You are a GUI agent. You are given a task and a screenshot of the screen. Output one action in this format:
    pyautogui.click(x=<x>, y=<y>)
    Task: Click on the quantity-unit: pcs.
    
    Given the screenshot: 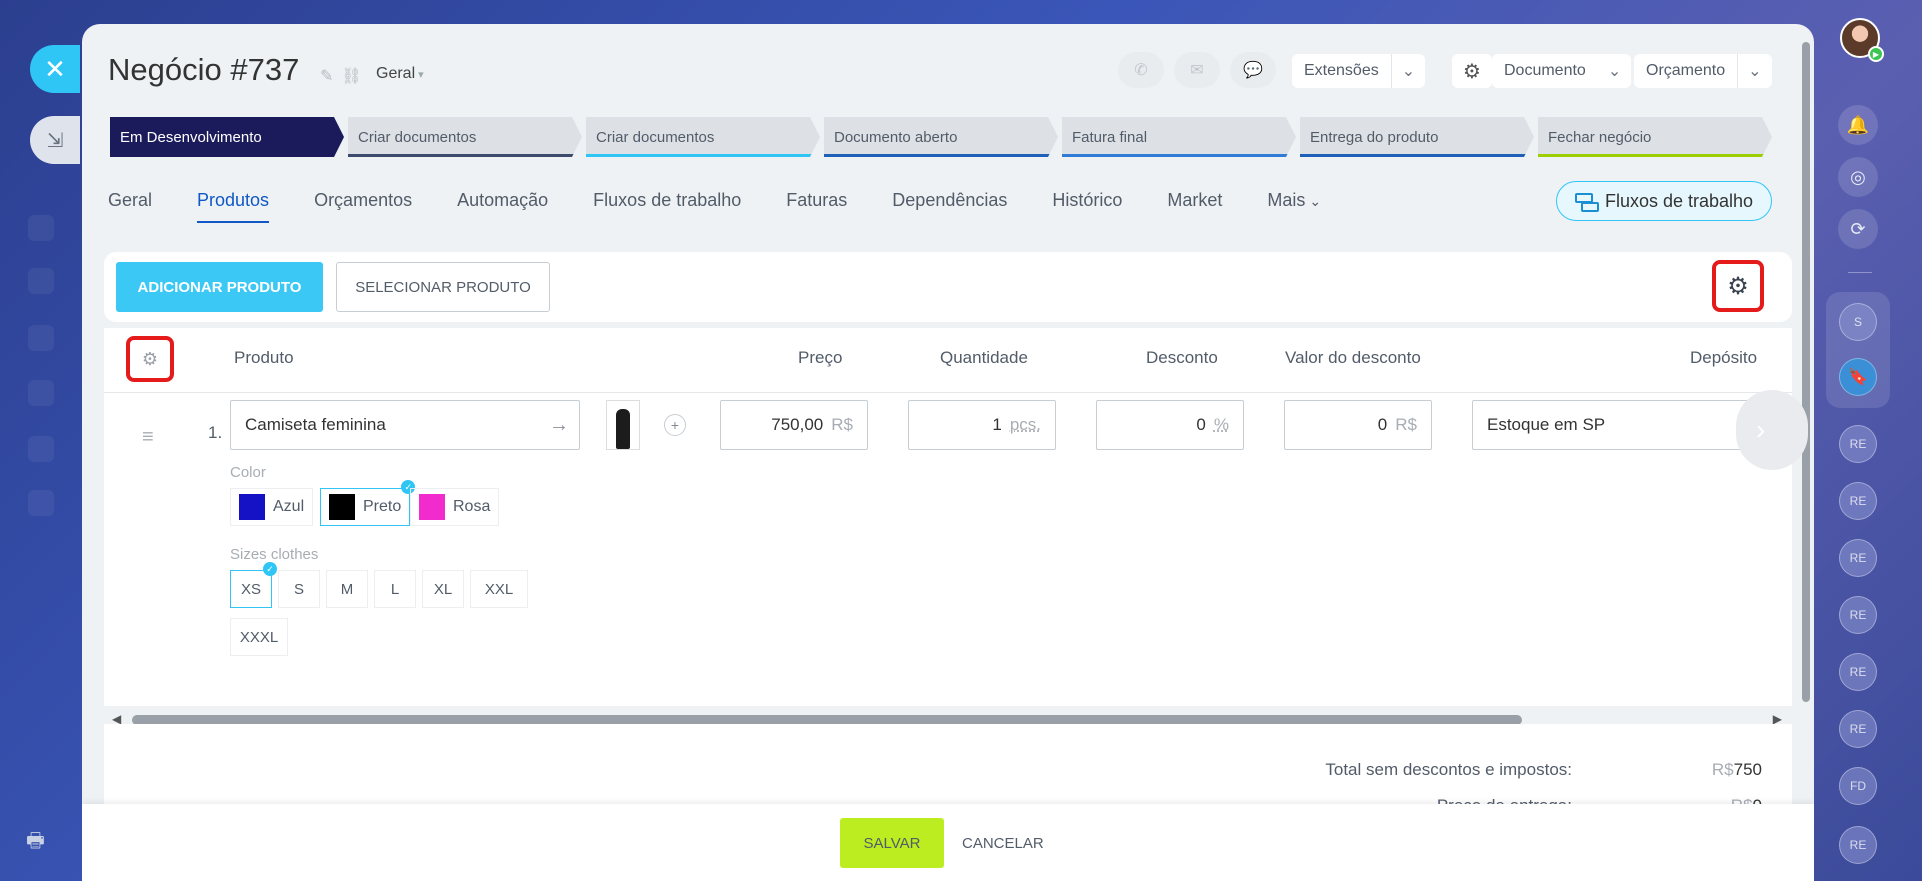 What is the action you would take?
    pyautogui.click(x=1025, y=425)
    